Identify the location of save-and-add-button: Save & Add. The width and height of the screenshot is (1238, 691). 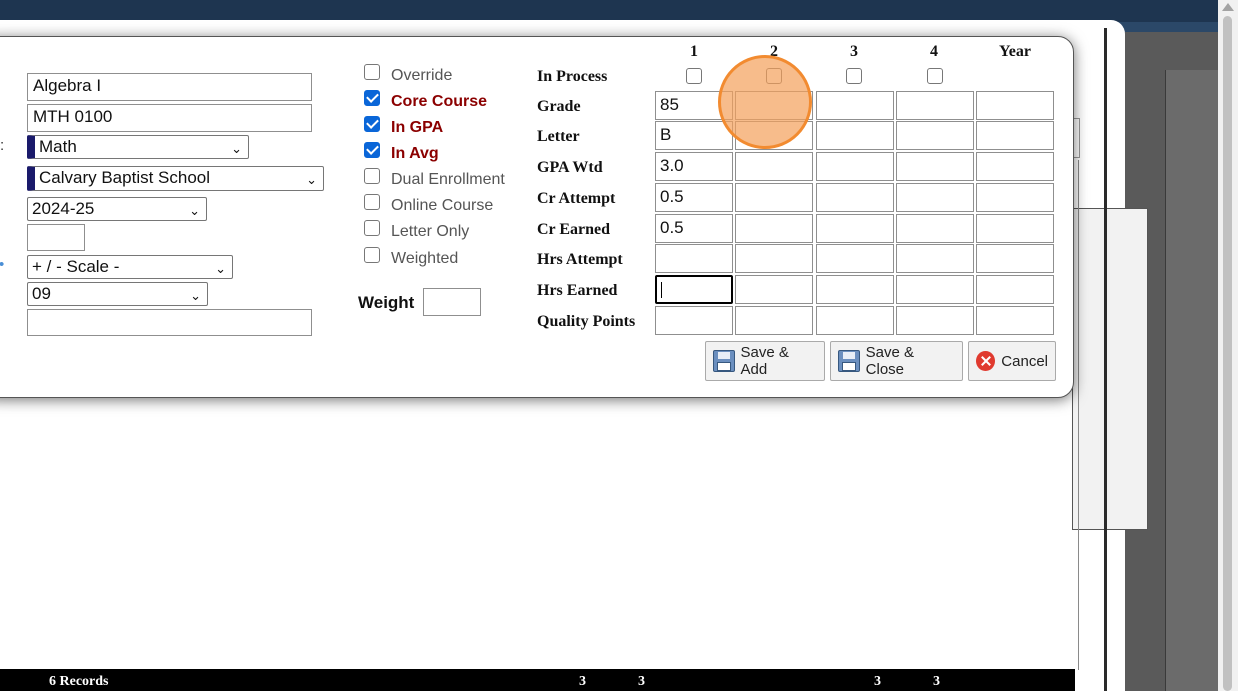
(765, 361).